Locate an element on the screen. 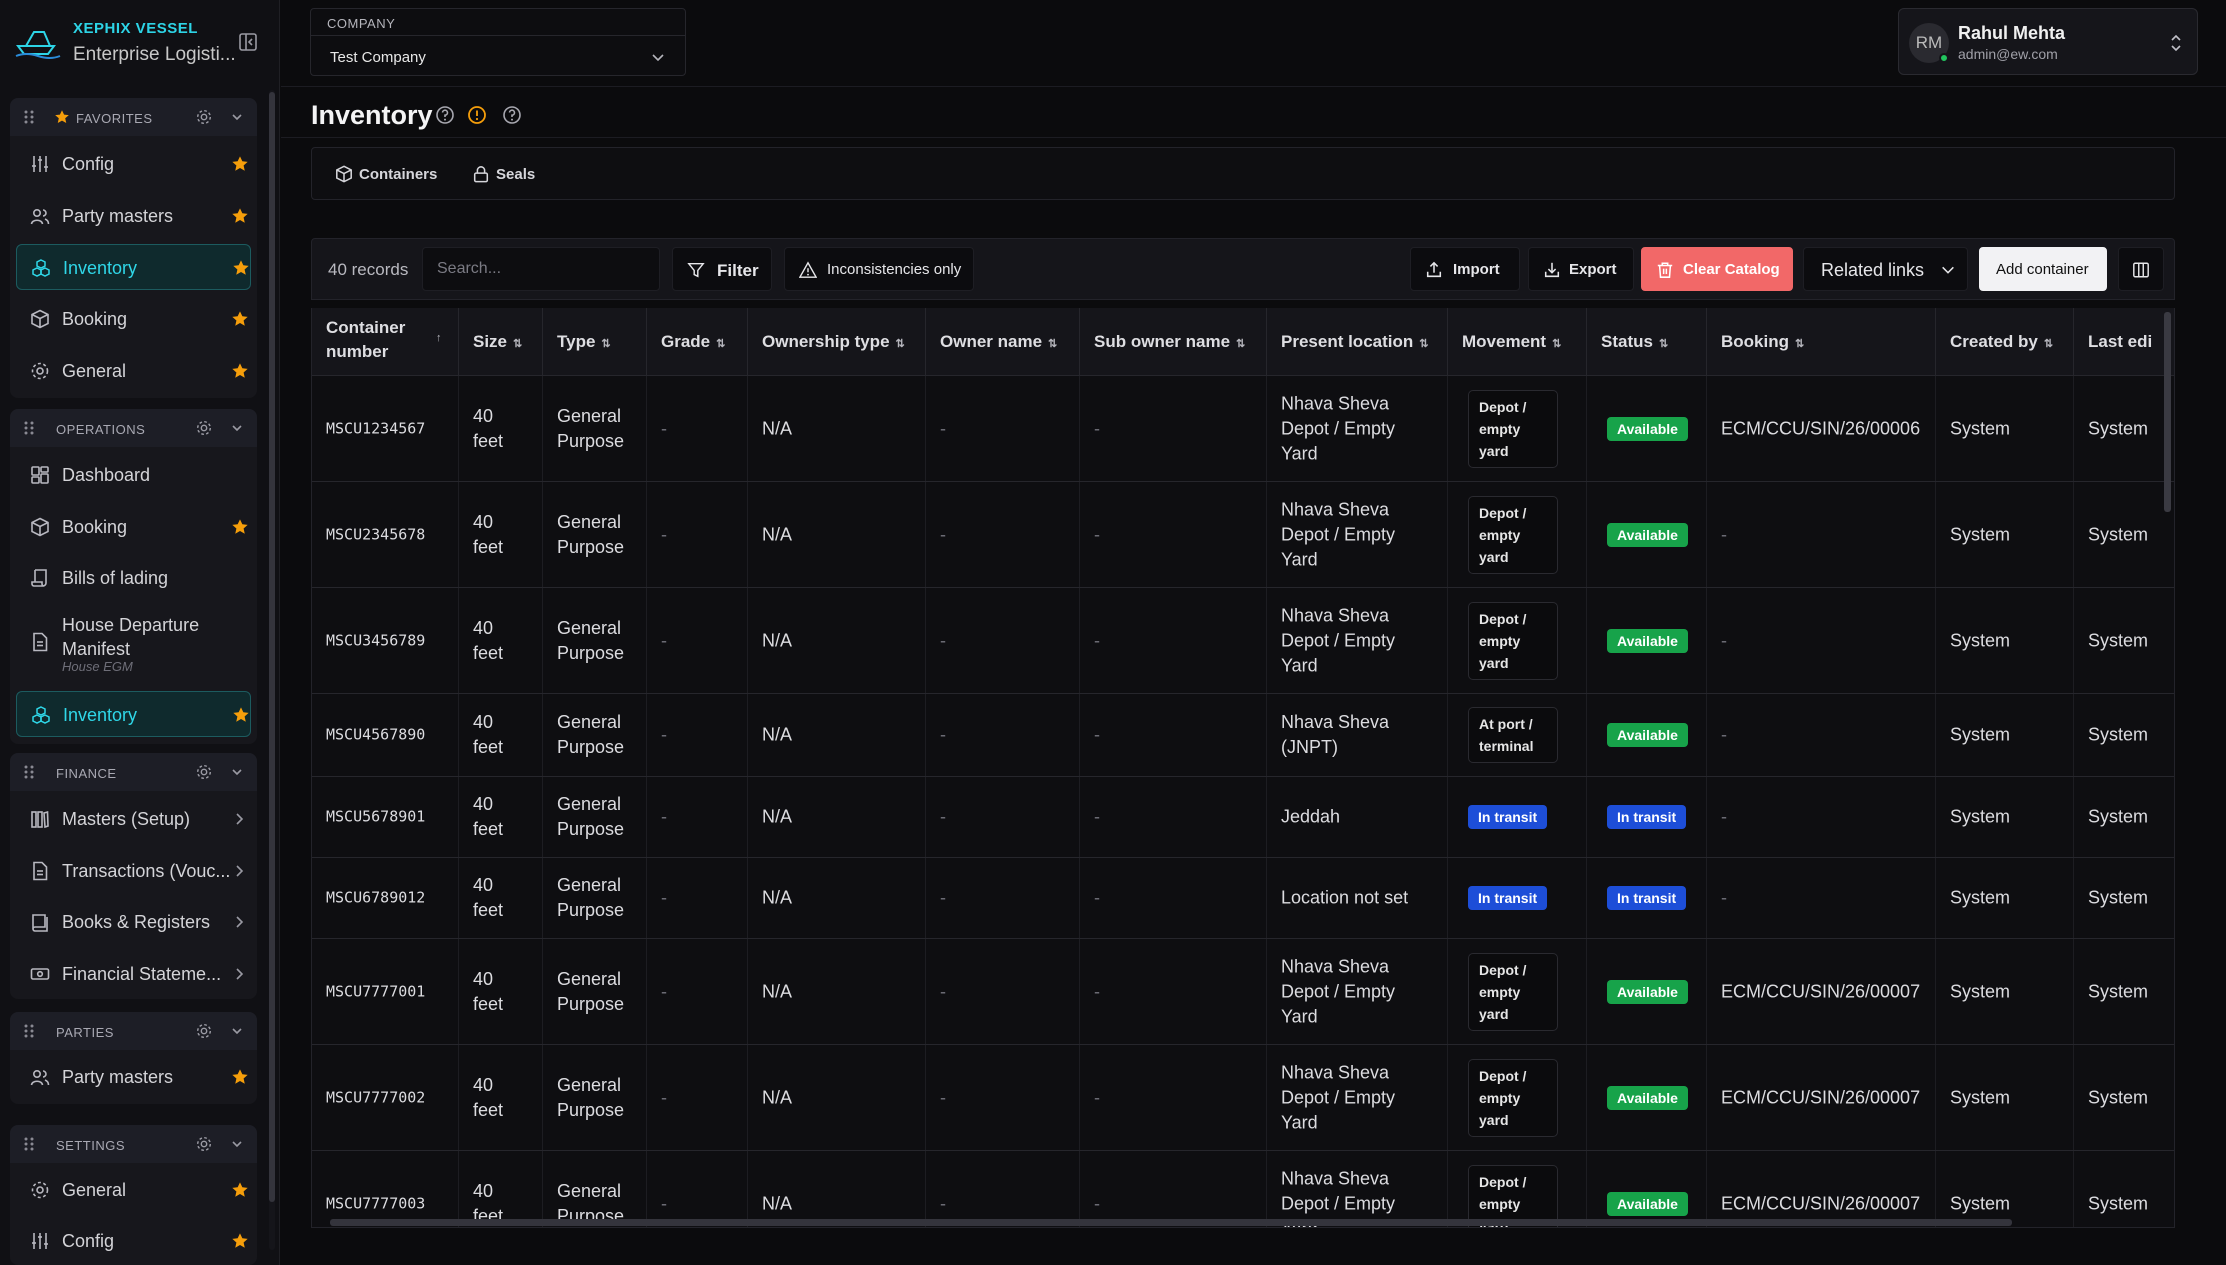 The image size is (2226, 1265). columns-toggle-button is located at coordinates (2141, 269).